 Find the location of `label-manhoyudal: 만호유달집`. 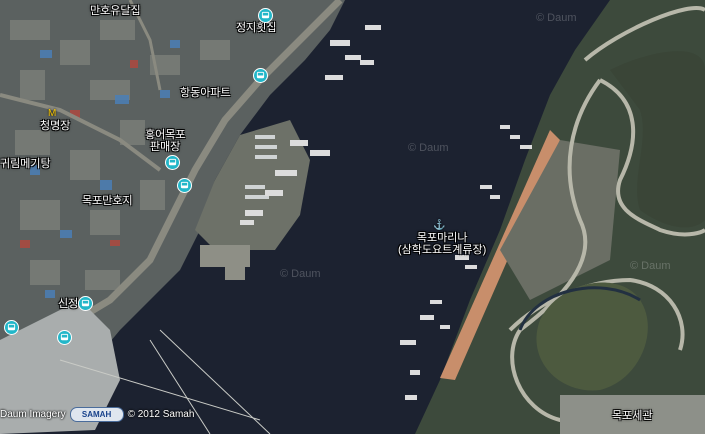

label-manhoyudal: 만호유달집 is located at coordinates (115, 11).